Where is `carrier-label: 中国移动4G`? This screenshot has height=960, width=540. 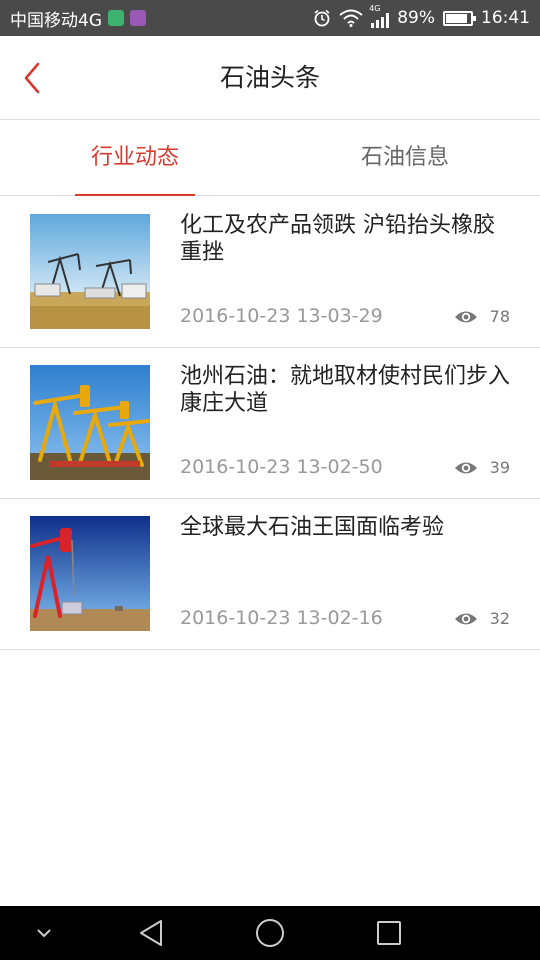
carrier-label: 中国移动4G is located at coordinates (56, 20).